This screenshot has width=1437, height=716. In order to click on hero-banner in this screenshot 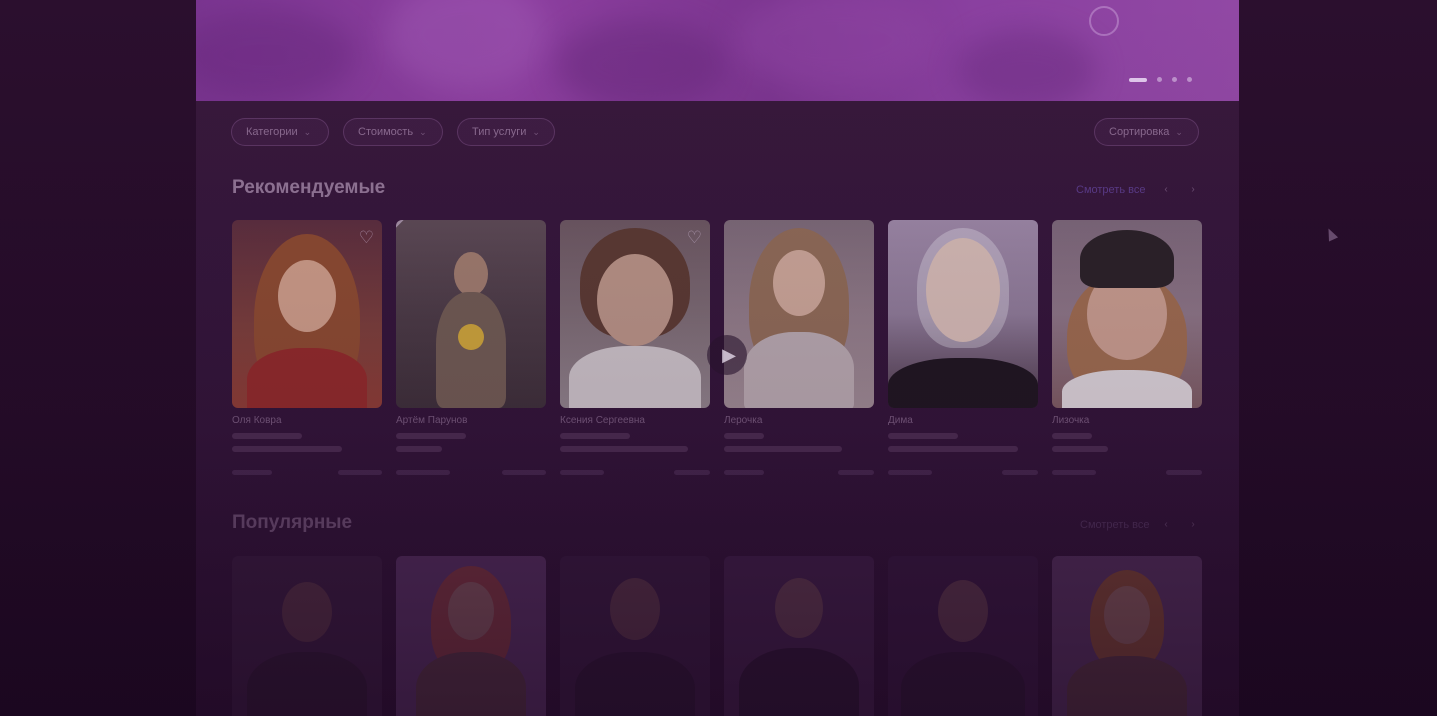, I will do `click(717, 50)`.